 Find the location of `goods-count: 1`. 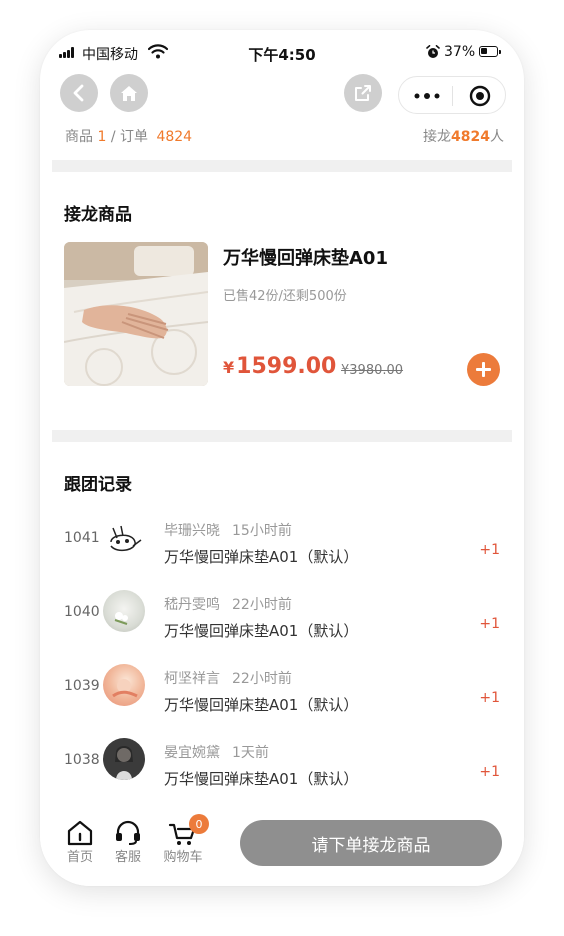

goods-count: 1 is located at coordinates (102, 137).